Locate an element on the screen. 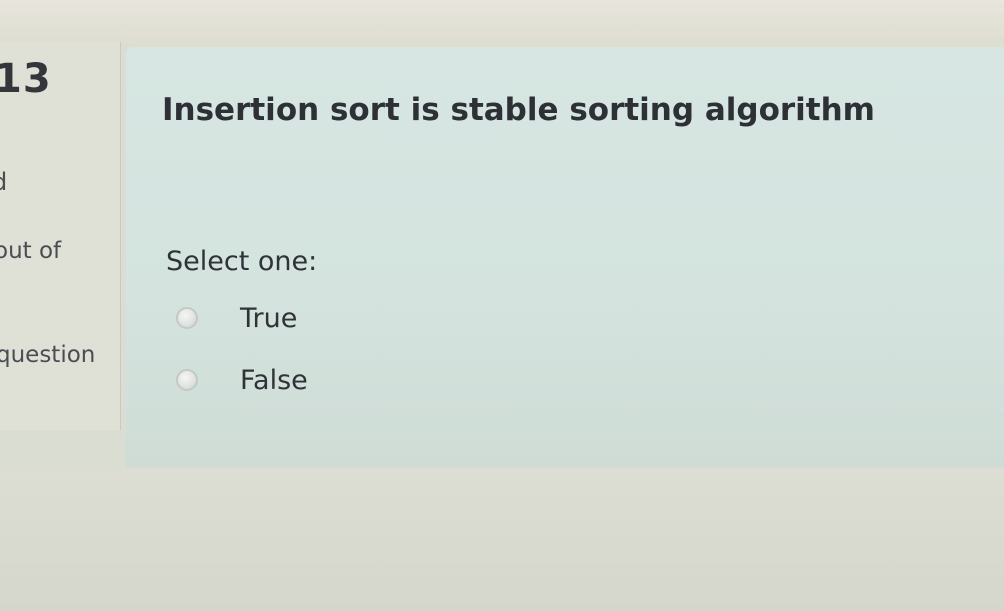  option-false-label: False is located at coordinates (274, 380).